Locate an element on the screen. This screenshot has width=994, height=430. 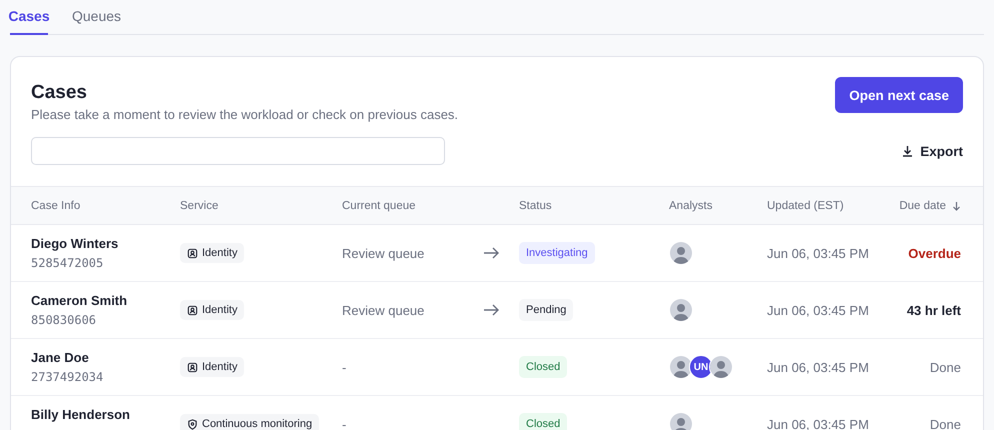
sort-down-icon is located at coordinates (956, 205).